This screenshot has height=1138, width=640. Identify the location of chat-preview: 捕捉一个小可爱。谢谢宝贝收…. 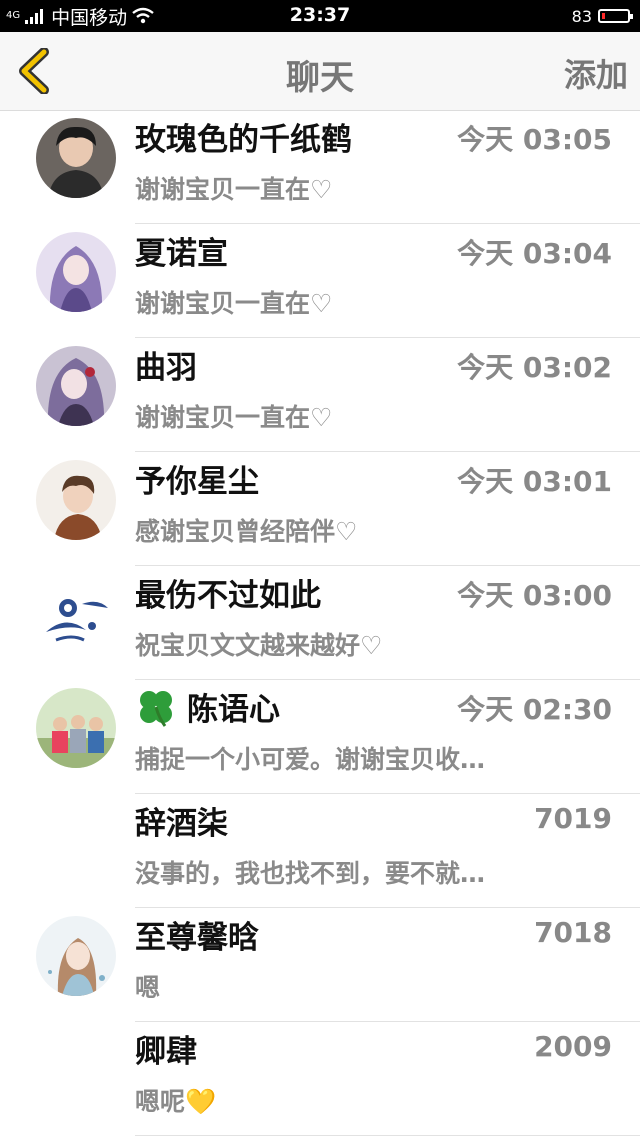
(310, 759).